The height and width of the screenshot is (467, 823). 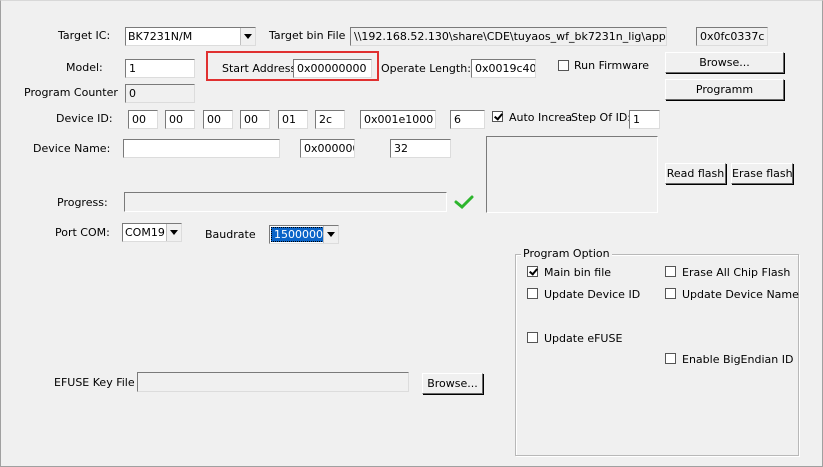 I want to click on update-device-name-checkbox, so click(x=670, y=293).